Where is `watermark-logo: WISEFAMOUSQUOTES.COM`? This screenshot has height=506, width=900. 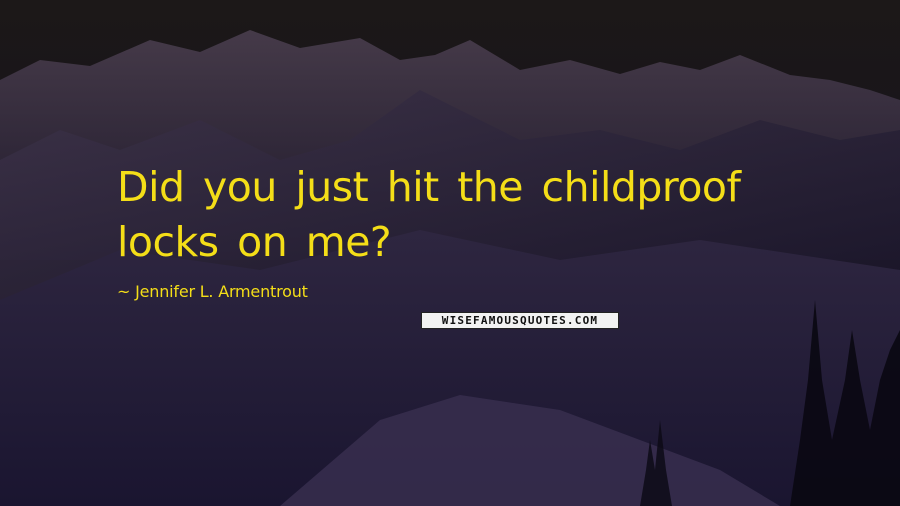
watermark-logo: WISEFAMOUSQUOTES.COM is located at coordinates (520, 320).